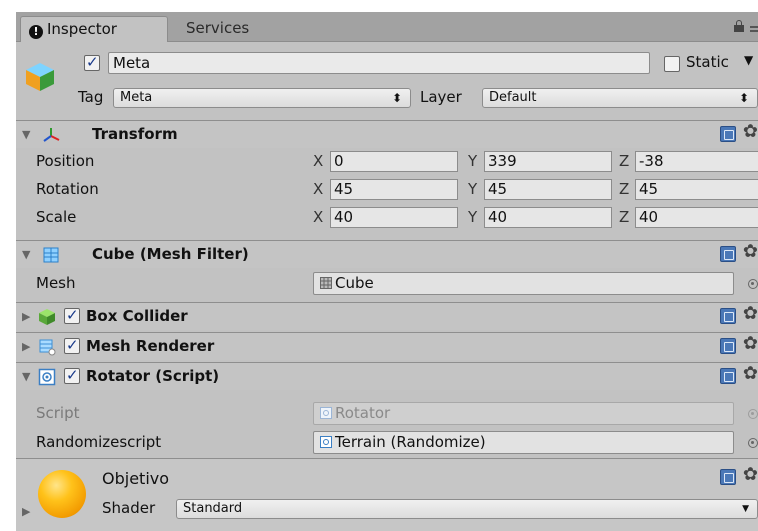 The image size is (758, 531). What do you see at coordinates (696, 161) in the screenshot?
I see `position-z-field: -38` at bounding box center [696, 161].